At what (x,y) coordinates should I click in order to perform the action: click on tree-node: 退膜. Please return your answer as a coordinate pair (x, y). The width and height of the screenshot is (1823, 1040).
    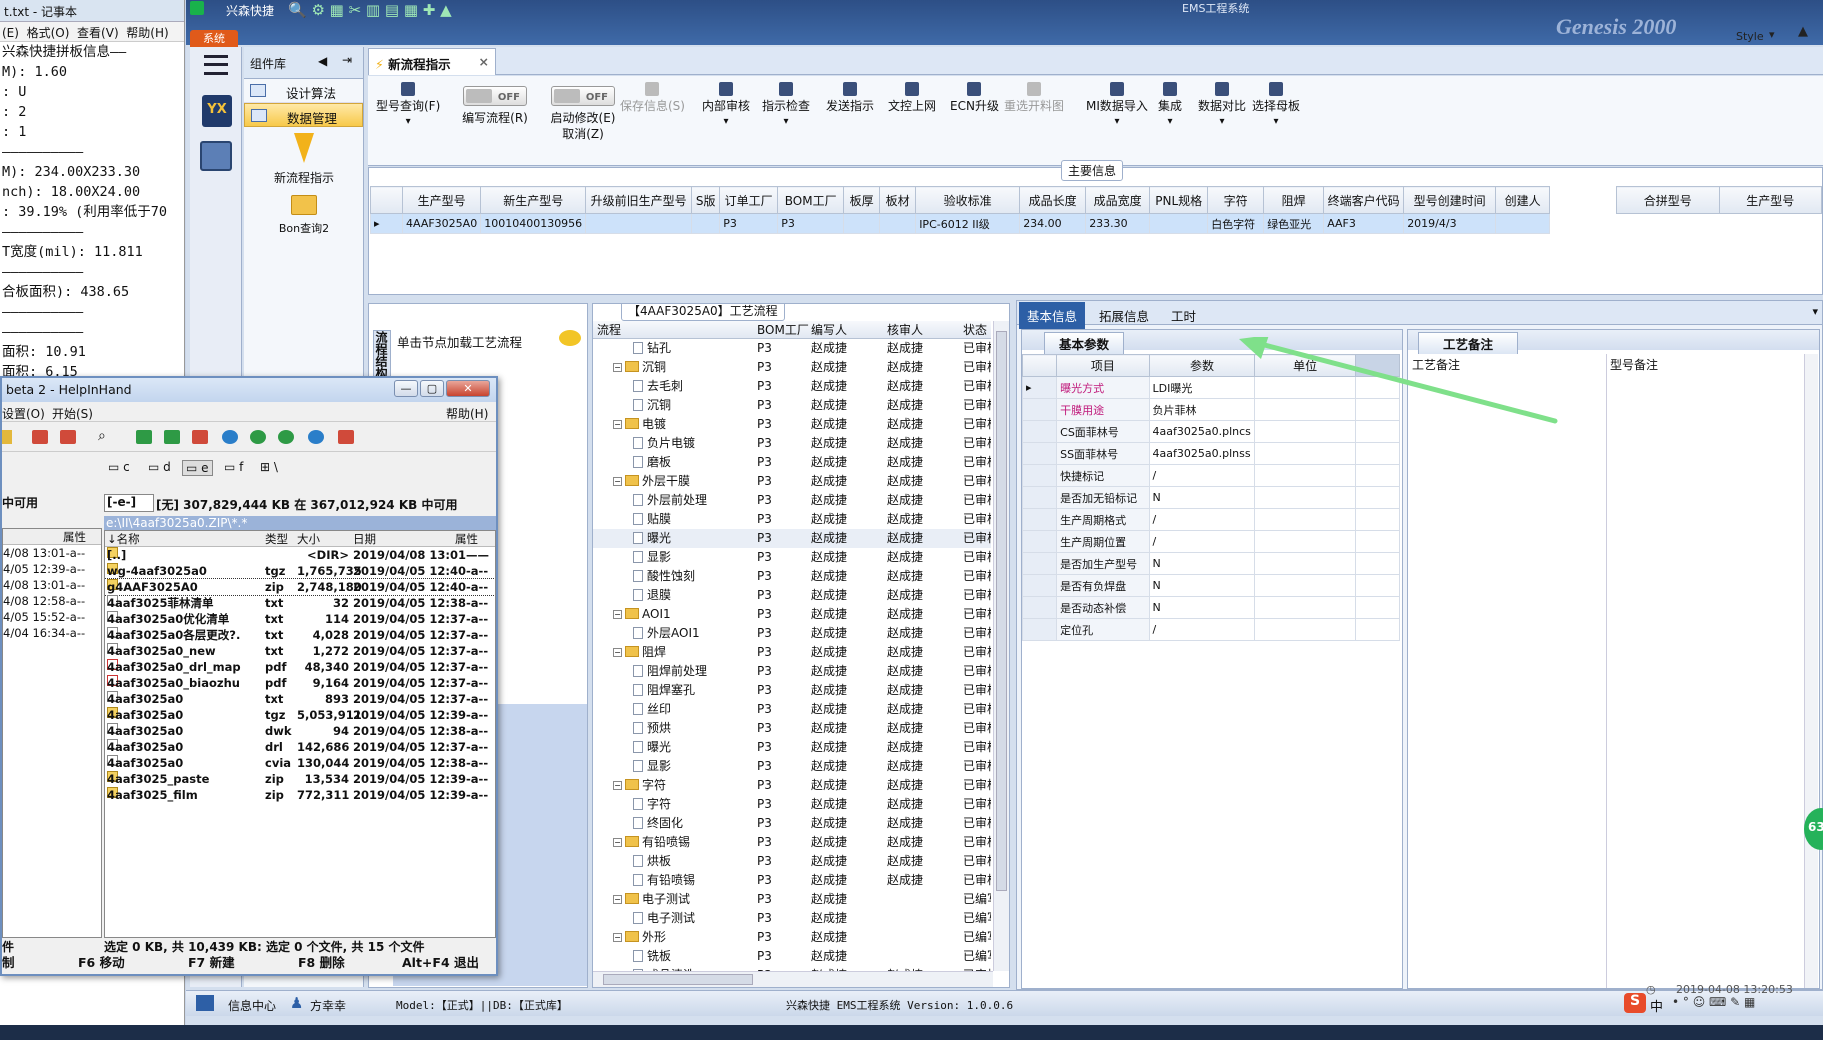
    Looking at the image, I should click on (652, 595).